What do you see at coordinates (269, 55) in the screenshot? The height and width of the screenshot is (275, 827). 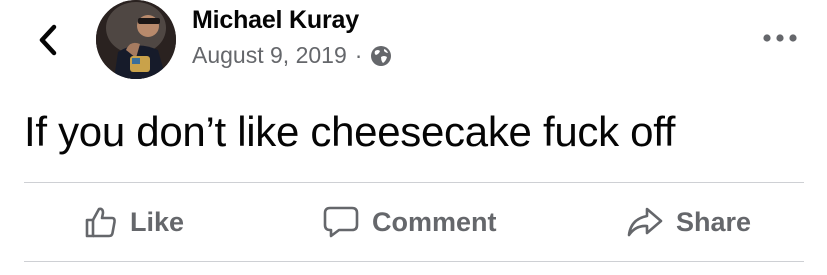 I see `post-date: August 9, 2019` at bounding box center [269, 55].